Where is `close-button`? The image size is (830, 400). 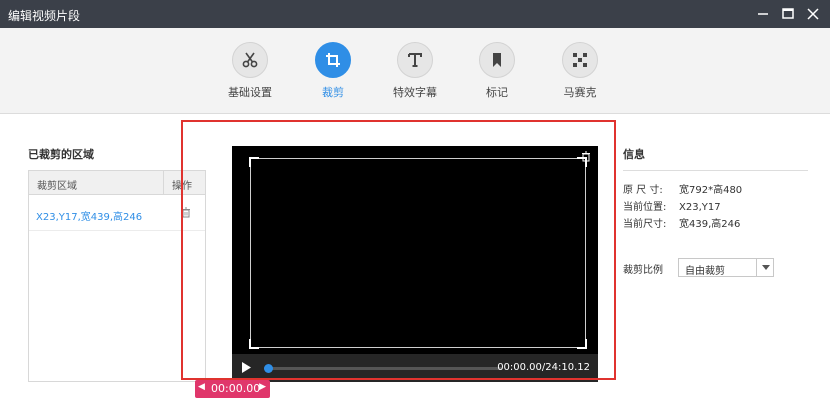
close-button is located at coordinates (813, 14).